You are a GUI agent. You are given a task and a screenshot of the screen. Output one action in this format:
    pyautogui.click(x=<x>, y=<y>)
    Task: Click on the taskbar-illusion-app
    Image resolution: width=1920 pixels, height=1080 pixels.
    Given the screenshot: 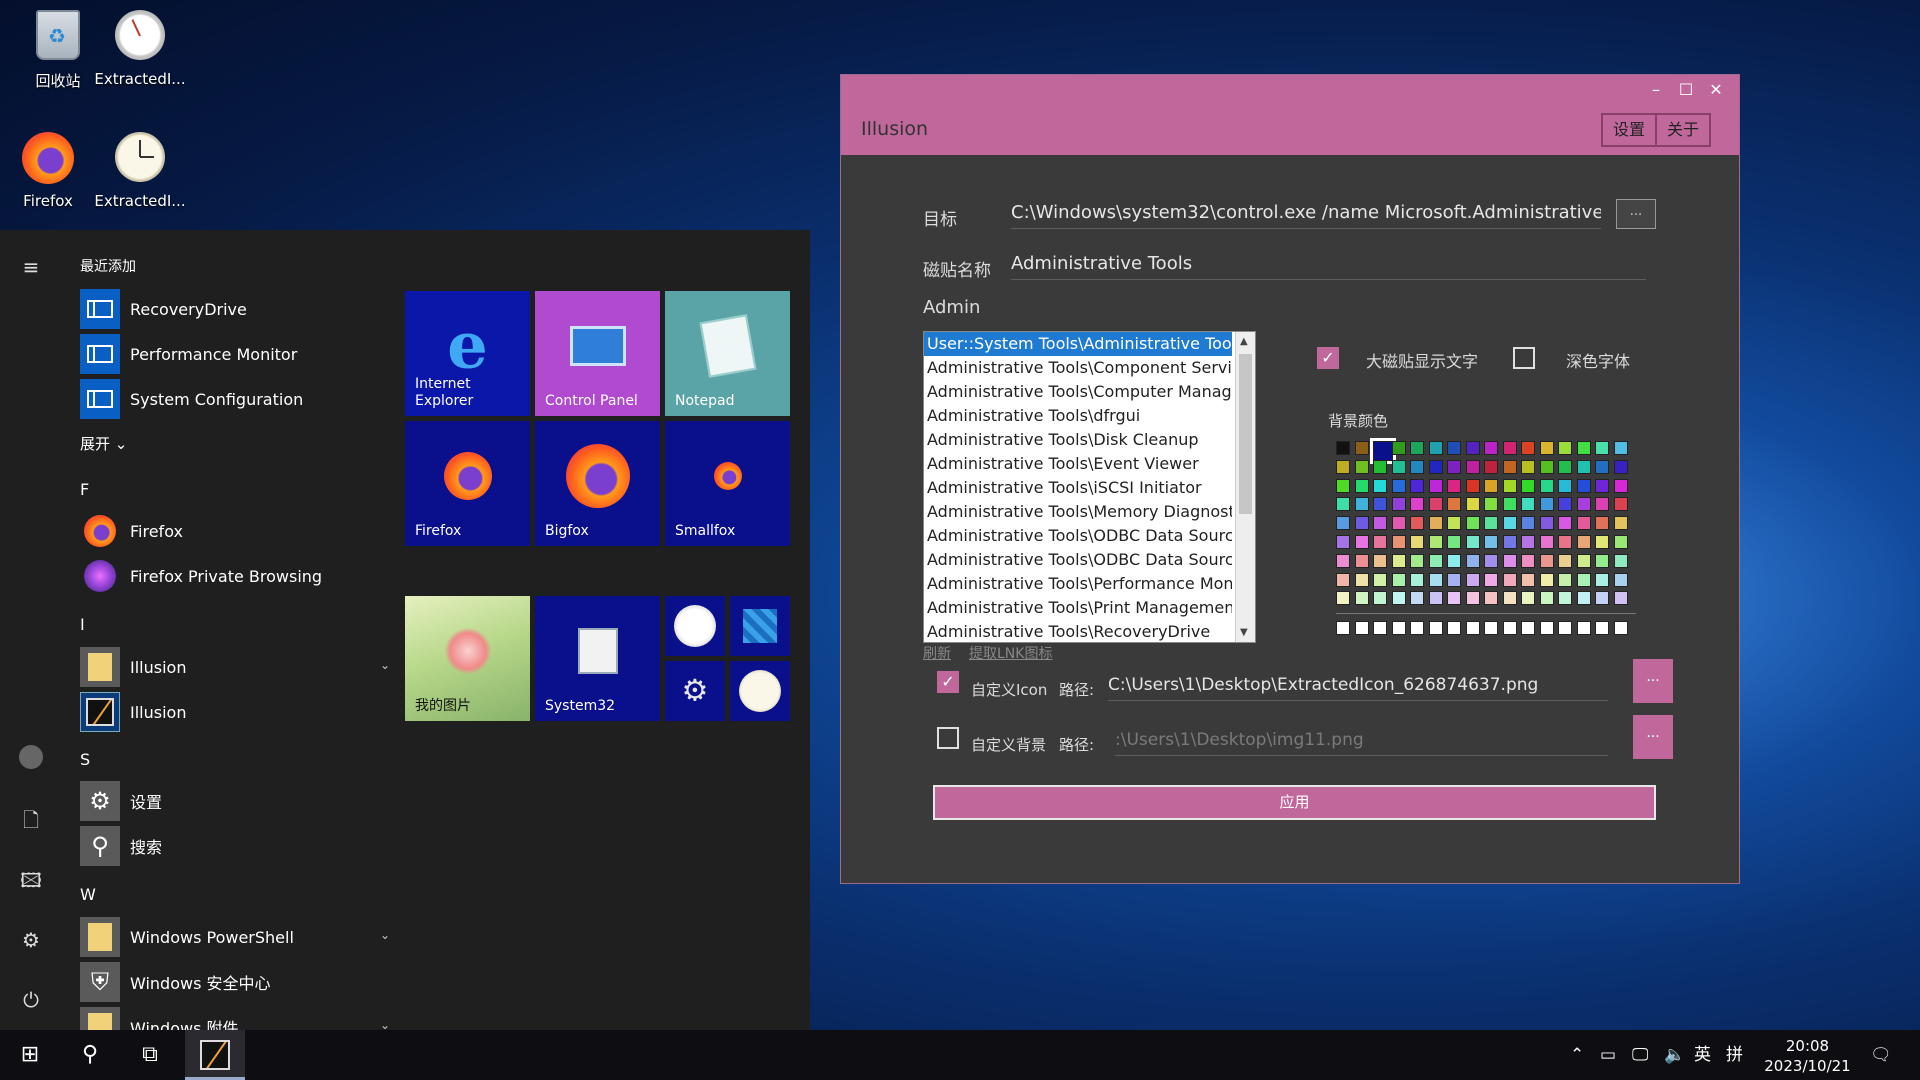 What is the action you would take?
    pyautogui.click(x=215, y=1055)
    